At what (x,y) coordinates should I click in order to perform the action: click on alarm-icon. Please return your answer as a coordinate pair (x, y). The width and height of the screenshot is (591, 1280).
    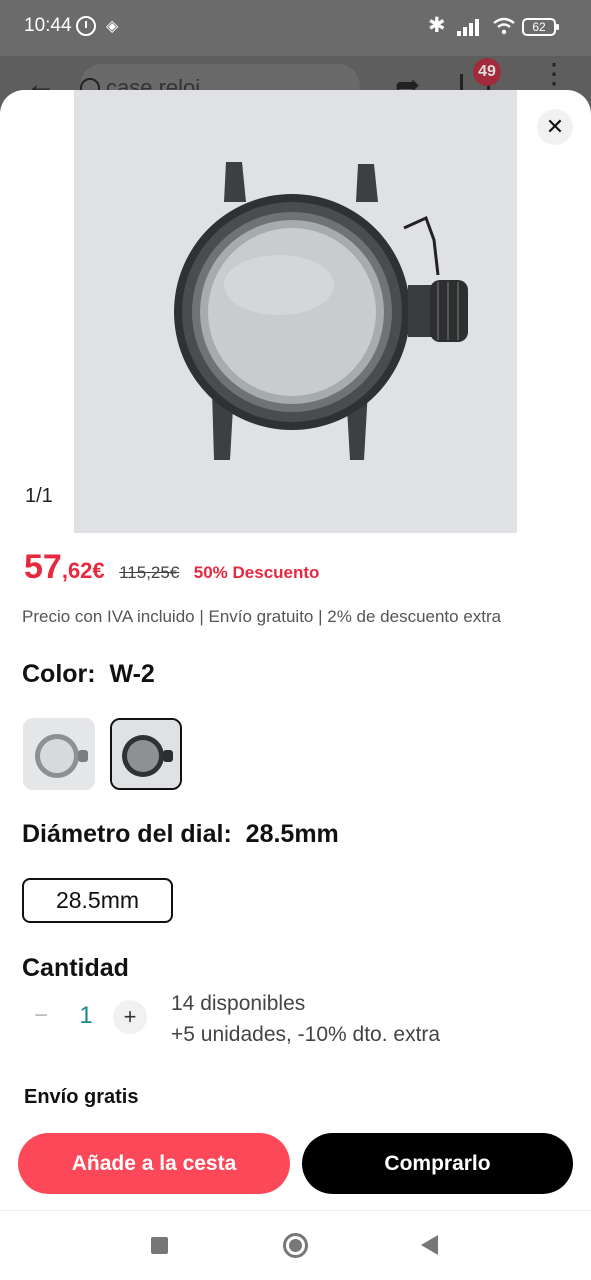
    Looking at the image, I should click on (86, 26).